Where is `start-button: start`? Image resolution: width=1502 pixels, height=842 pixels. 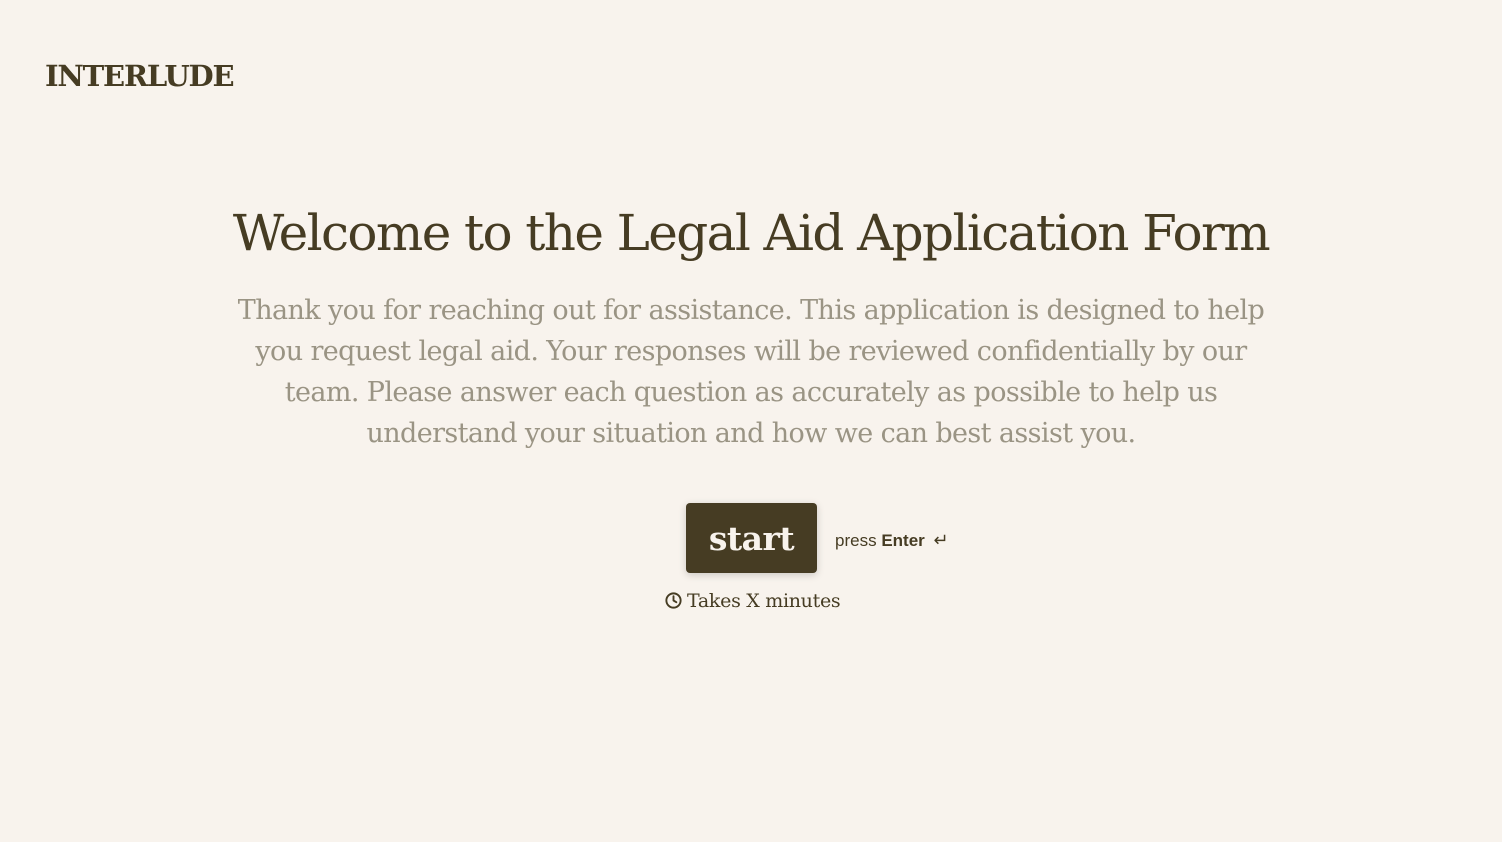 start-button: start is located at coordinates (751, 538).